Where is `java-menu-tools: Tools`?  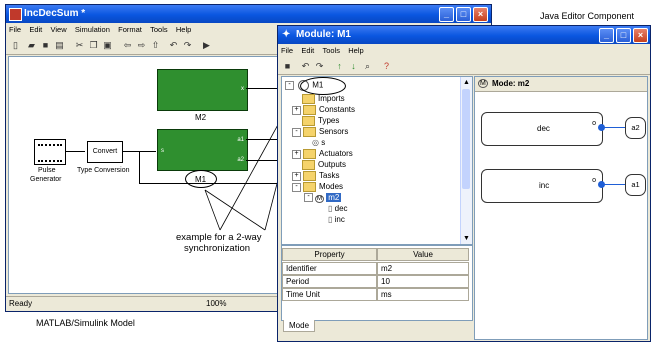 java-menu-tools: Tools is located at coordinates (332, 51).